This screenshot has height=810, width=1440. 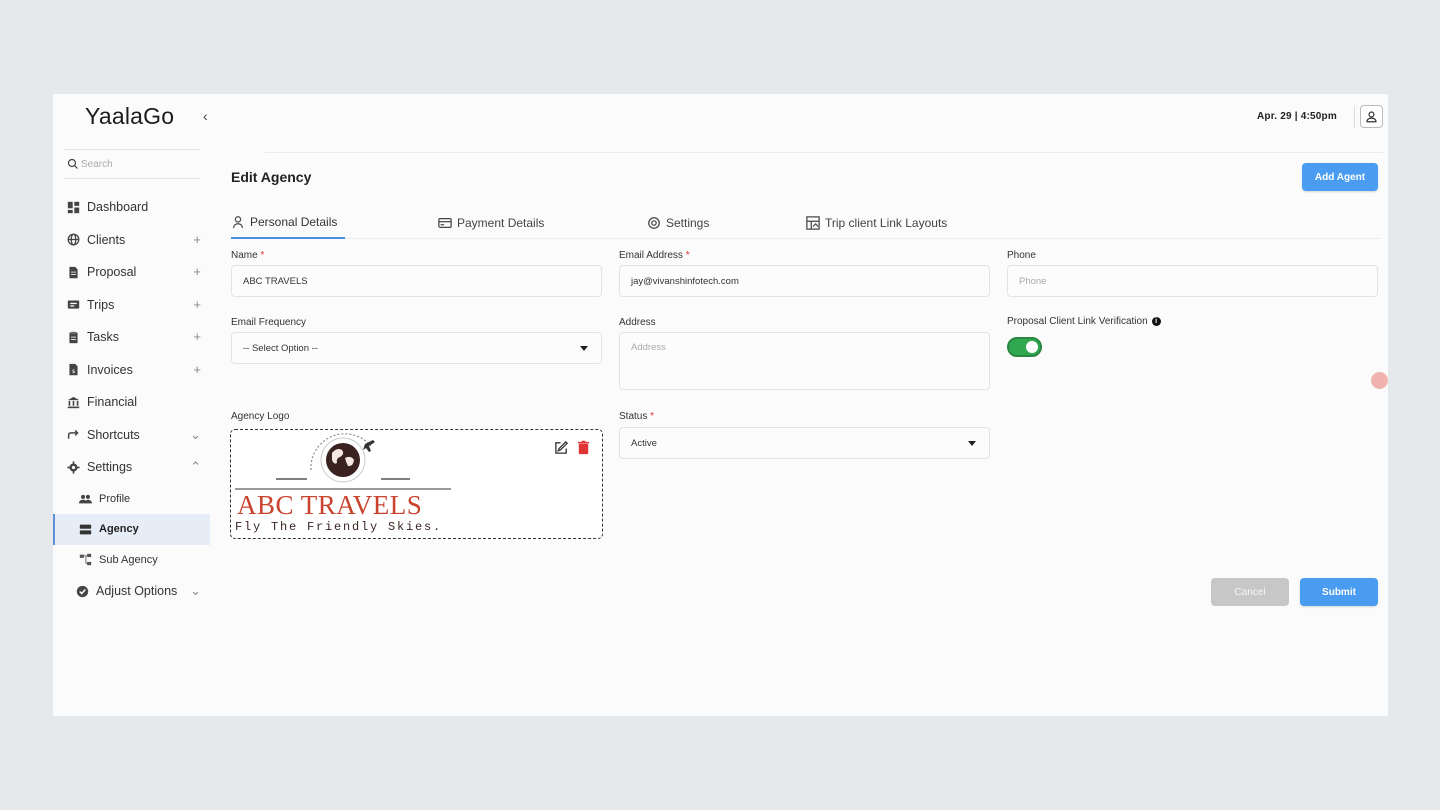 What do you see at coordinates (1340, 177) in the screenshot?
I see `add-agent-button: Add Agent` at bounding box center [1340, 177].